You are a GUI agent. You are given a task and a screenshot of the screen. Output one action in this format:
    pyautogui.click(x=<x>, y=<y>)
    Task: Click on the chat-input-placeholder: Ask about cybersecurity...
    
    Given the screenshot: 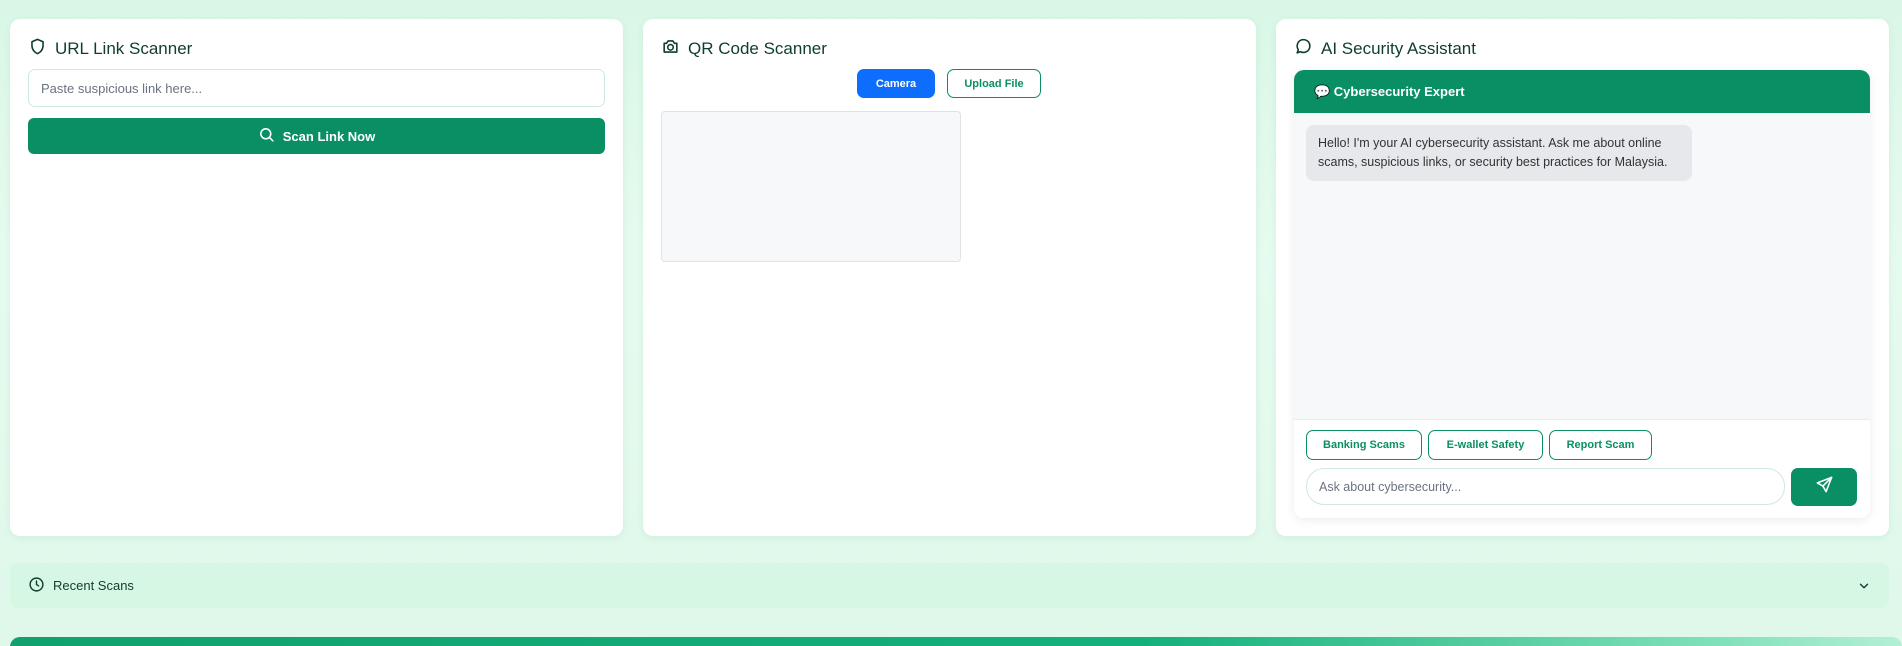 What is the action you would take?
    pyautogui.click(x=1390, y=486)
    